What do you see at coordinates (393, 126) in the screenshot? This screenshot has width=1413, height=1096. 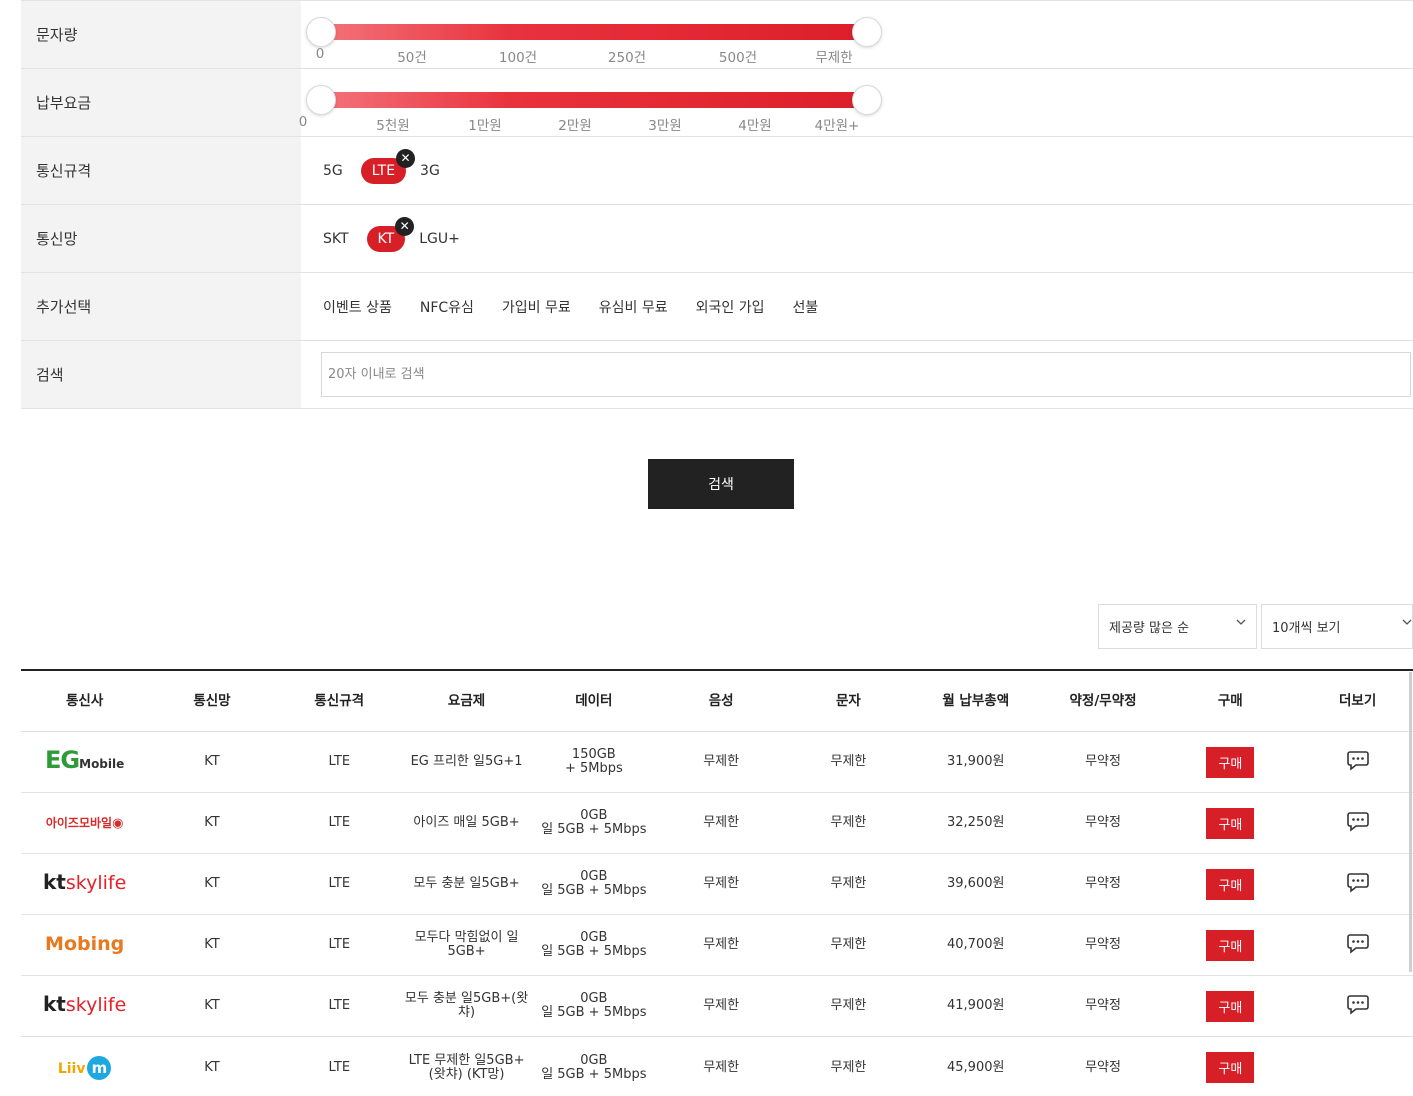 I see `fee-tick: 5천원` at bounding box center [393, 126].